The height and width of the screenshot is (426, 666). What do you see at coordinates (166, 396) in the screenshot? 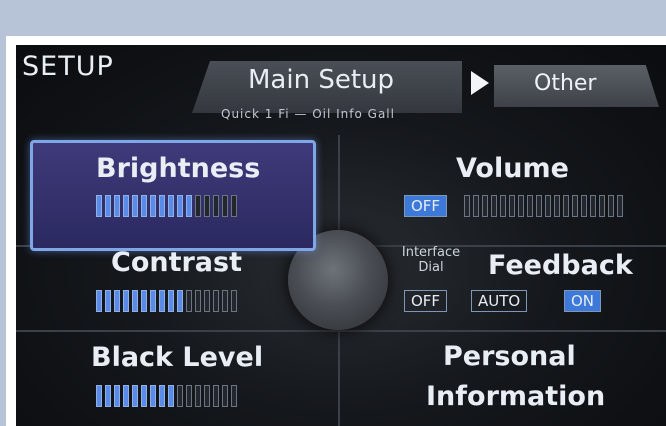
I see `black-level-meter` at bounding box center [166, 396].